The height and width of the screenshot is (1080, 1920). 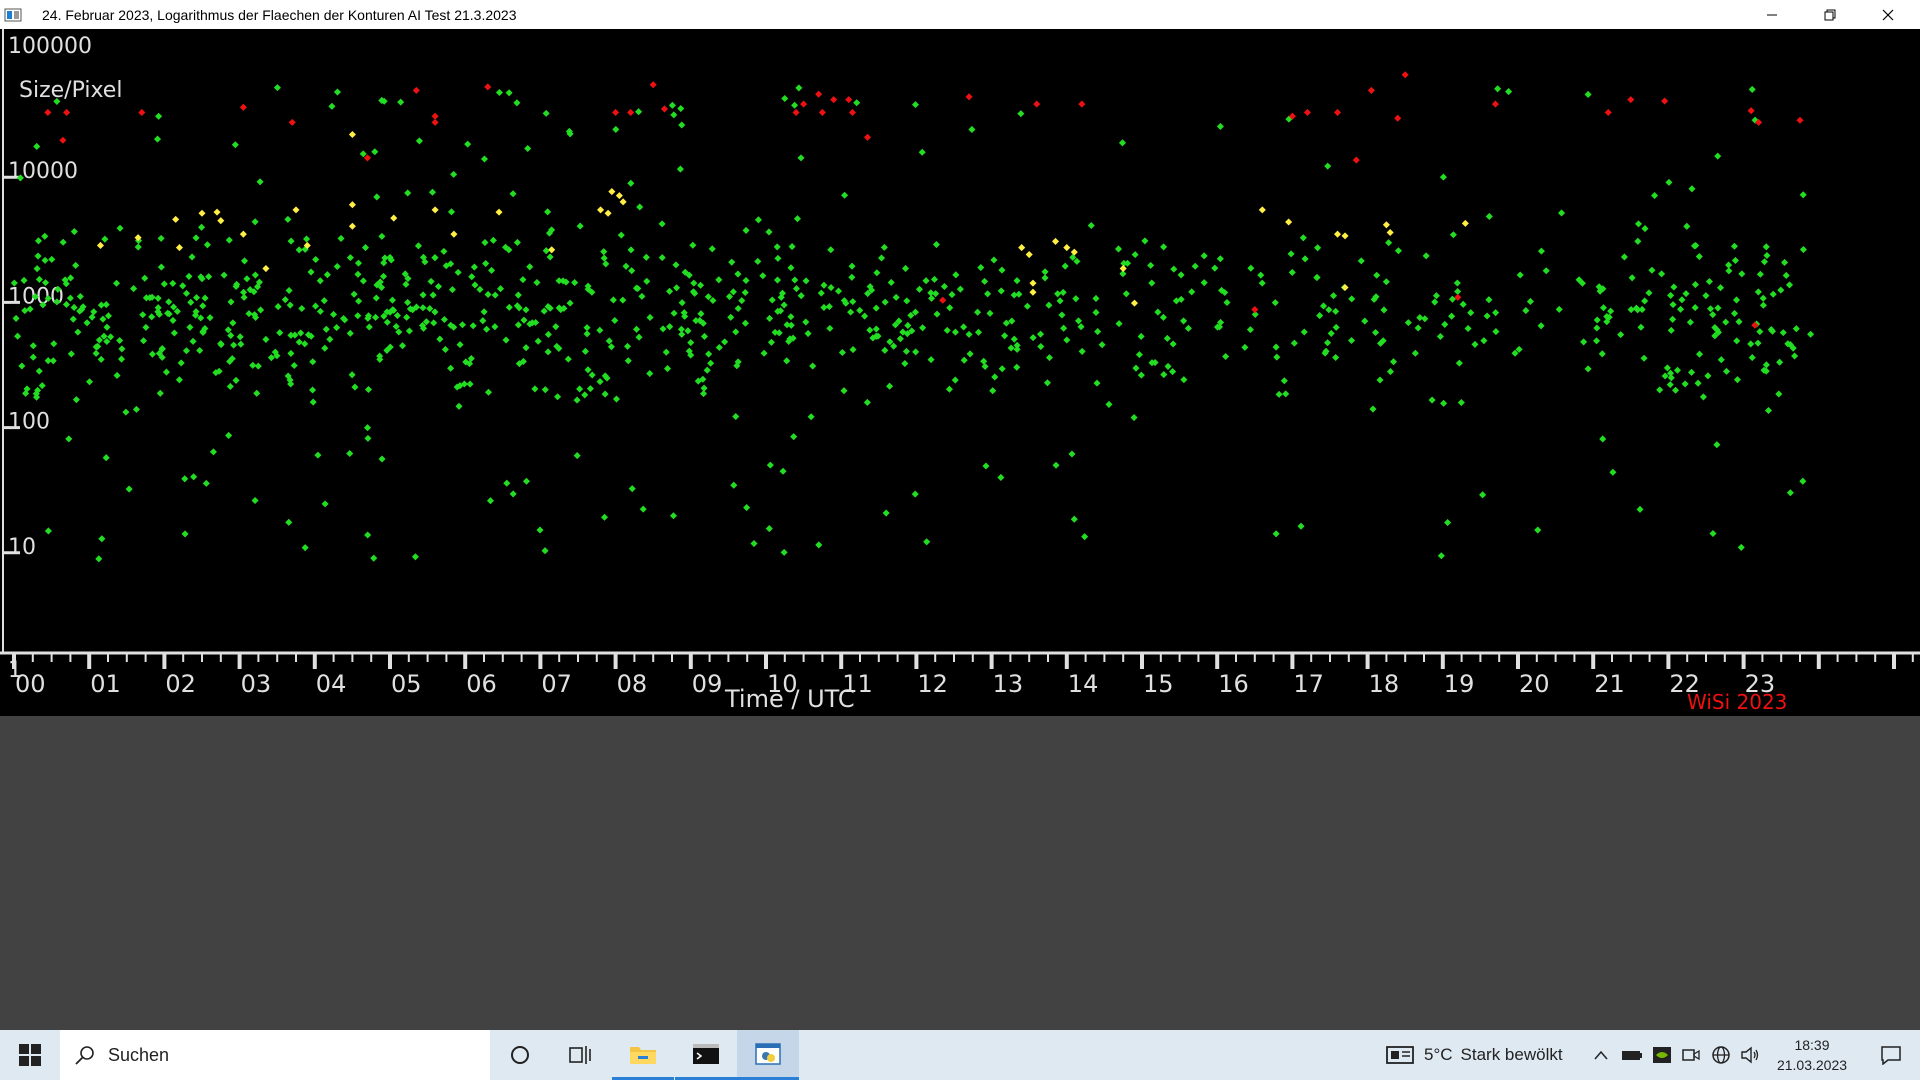 I want to click on notification-center-button, so click(x=1891, y=1055).